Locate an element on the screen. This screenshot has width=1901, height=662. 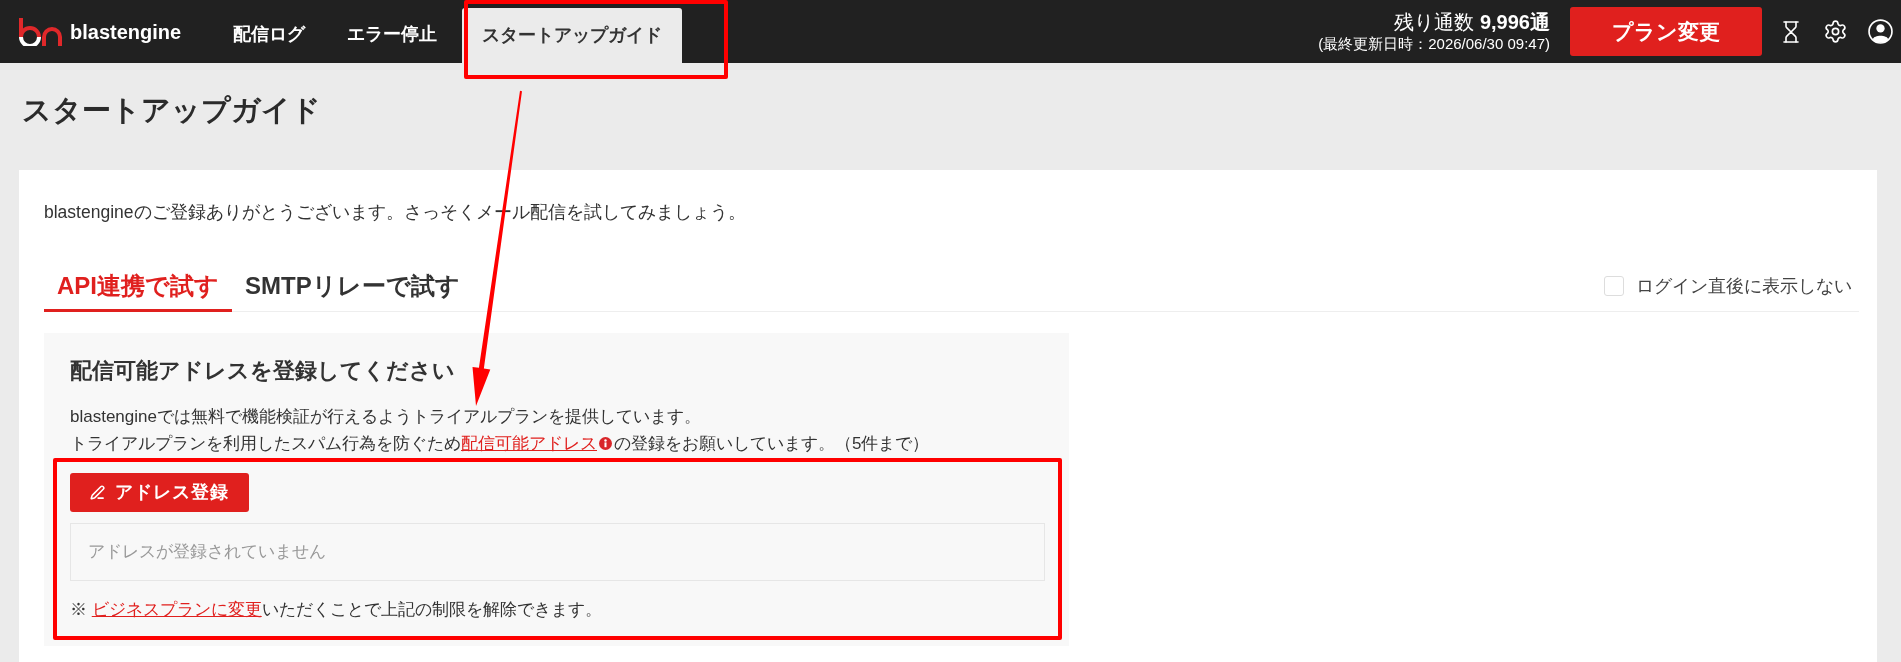
nav-tab: スタートアップガイド is located at coordinates (572, 35).